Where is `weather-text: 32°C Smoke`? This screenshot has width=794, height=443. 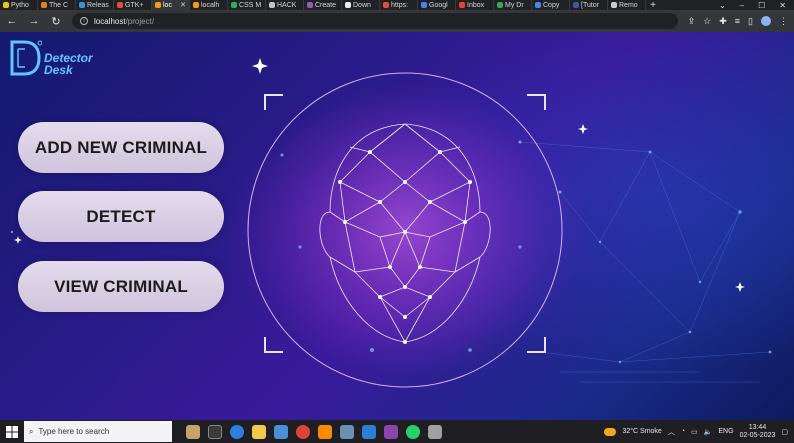
weather-text: 32°C Smoke is located at coordinates (641, 431).